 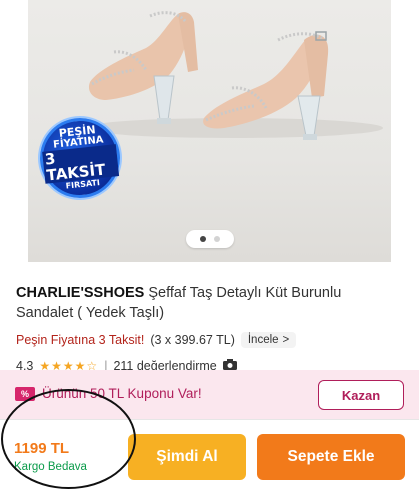 What do you see at coordinates (25, 394) in the screenshot?
I see `coupon-icon: %` at bounding box center [25, 394].